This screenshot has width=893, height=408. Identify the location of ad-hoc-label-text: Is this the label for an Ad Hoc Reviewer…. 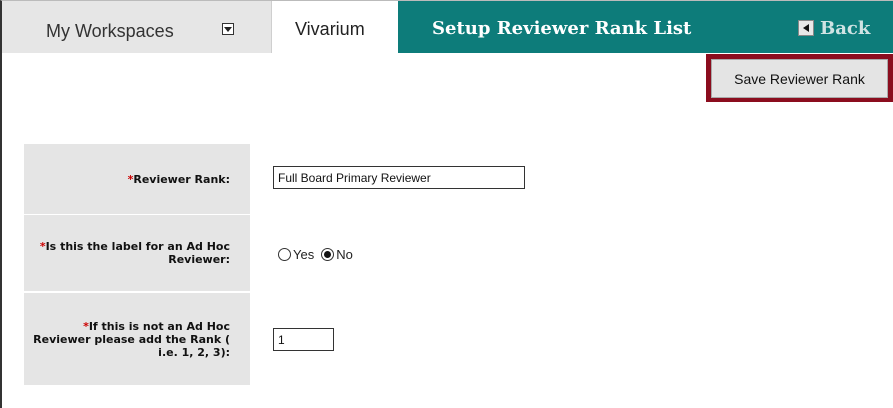
(137, 253).